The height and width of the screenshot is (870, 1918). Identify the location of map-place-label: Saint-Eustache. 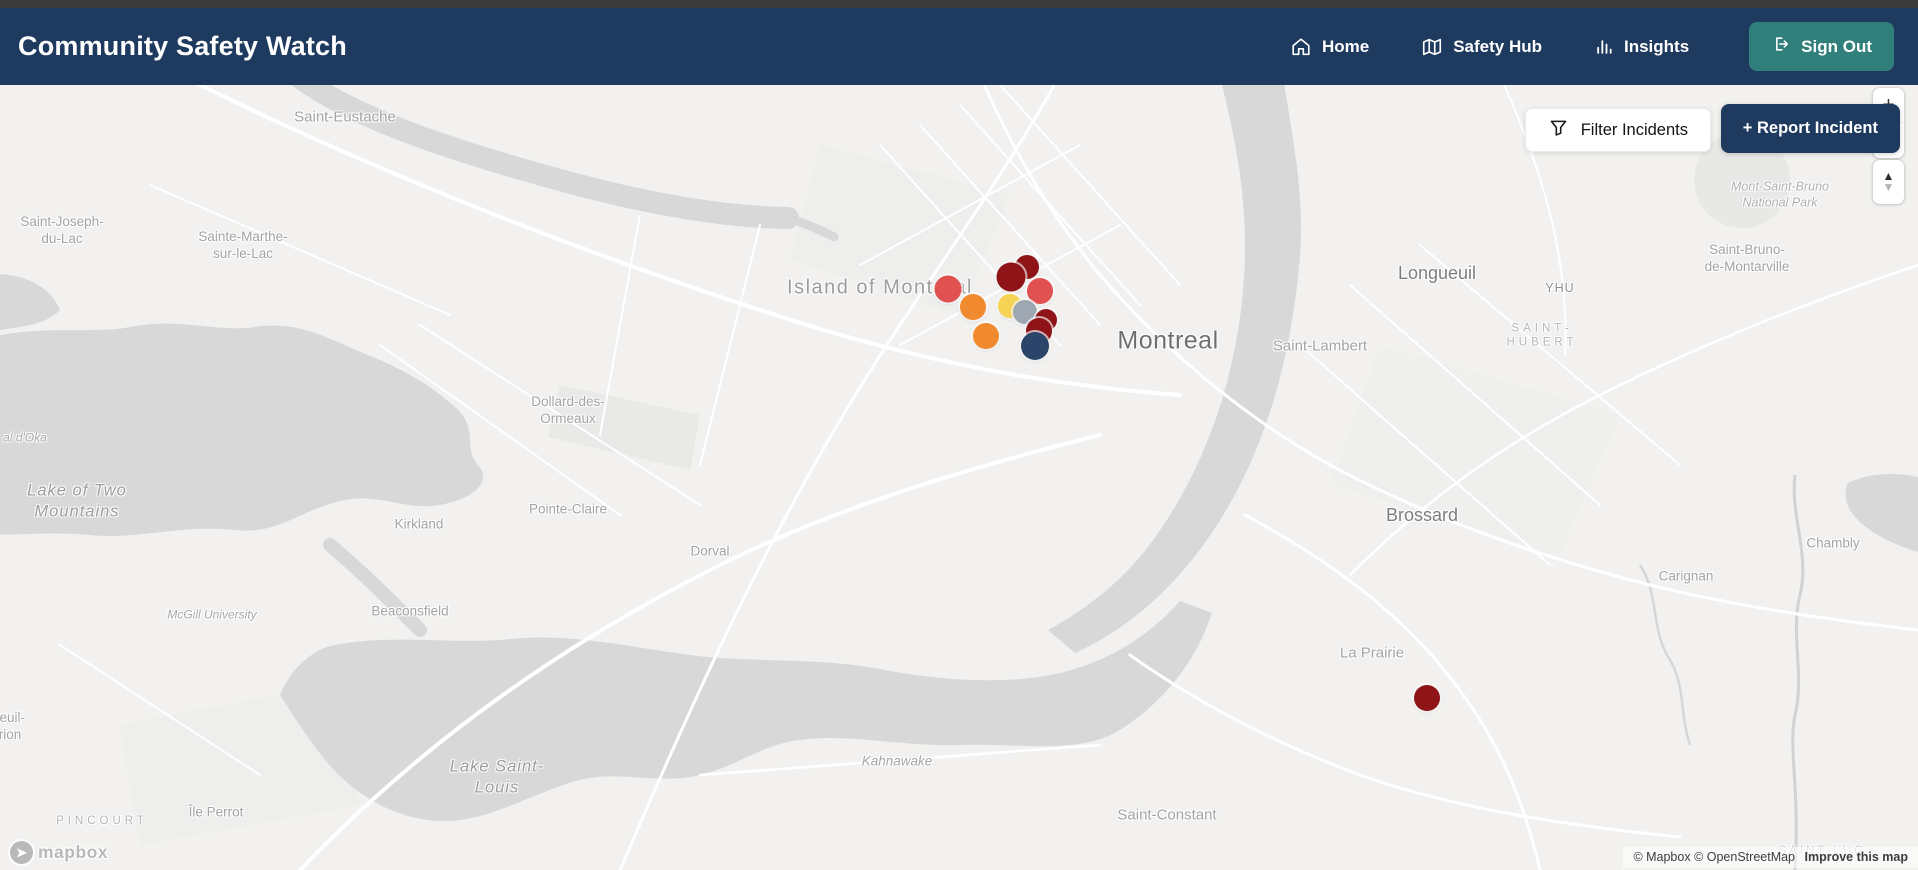
(345, 117).